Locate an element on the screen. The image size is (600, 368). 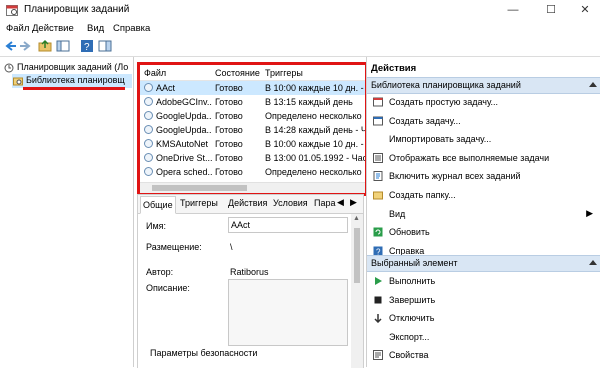
up-folder-icon is located at coordinates (45, 46).